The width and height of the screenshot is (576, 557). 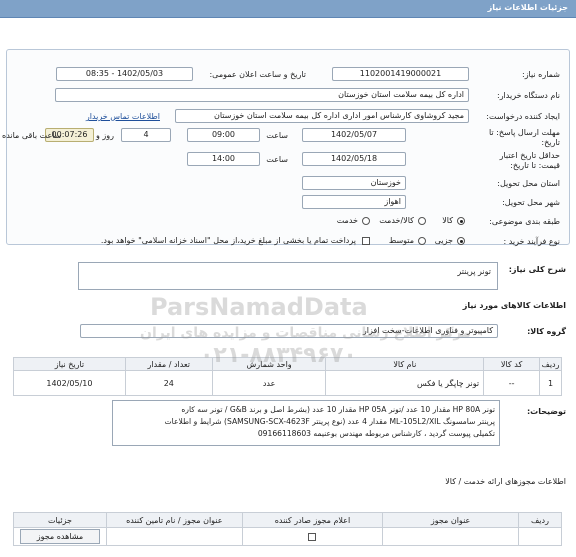 I want to click on min-price-time-field: 14:00, so click(x=223, y=159).